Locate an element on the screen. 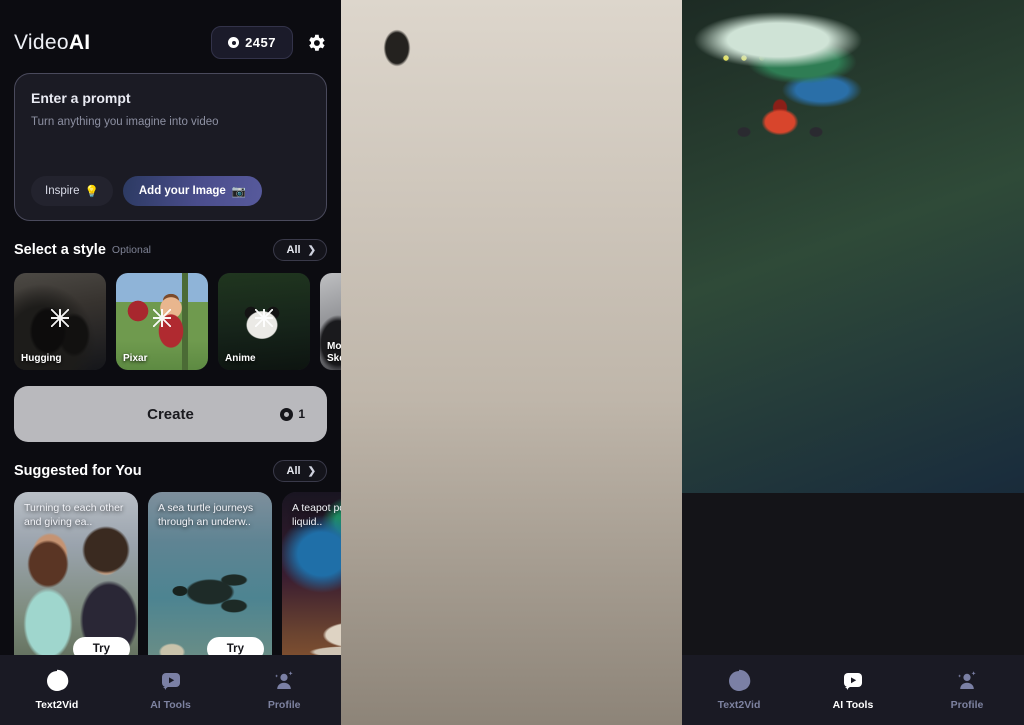 Image resolution: width=1024 pixels, height=725 pixels. create-cost: 1 is located at coordinates (292, 414).